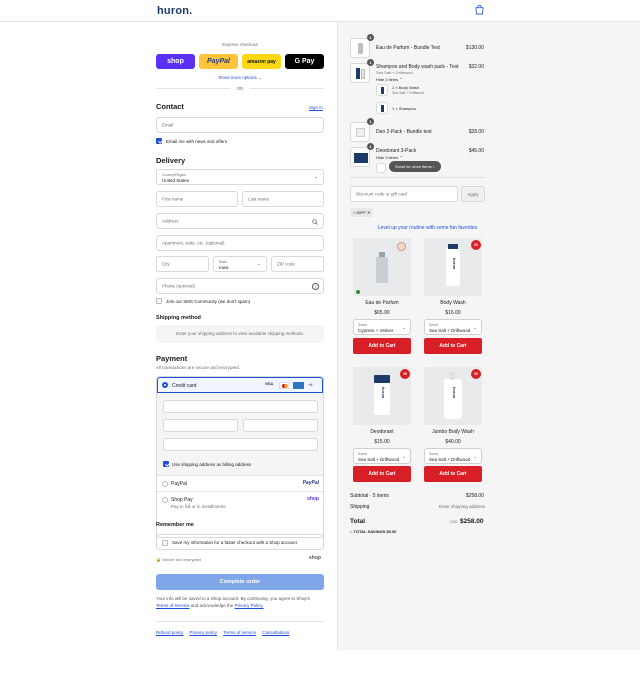 Image resolution: width=640 pixels, height=676 pixels. What do you see at coordinates (382, 303) in the screenshot?
I see `product-name: Eau de Parfum` at bounding box center [382, 303].